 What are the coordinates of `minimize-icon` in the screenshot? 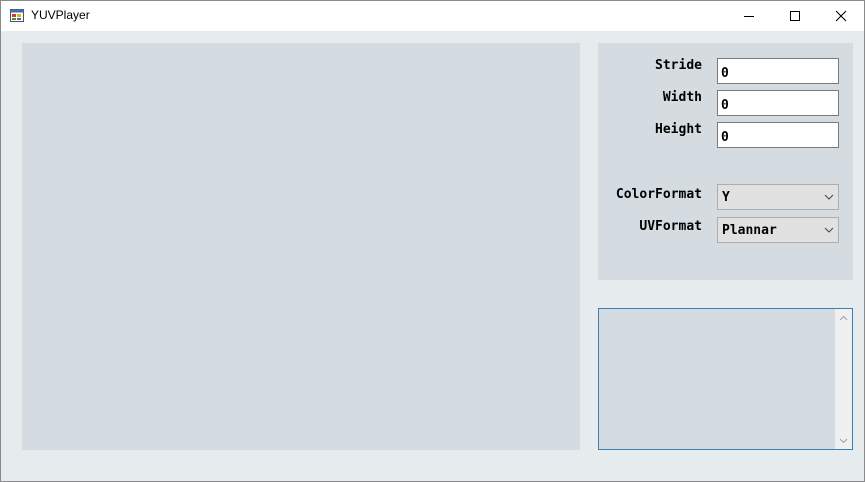 It's located at (749, 16).